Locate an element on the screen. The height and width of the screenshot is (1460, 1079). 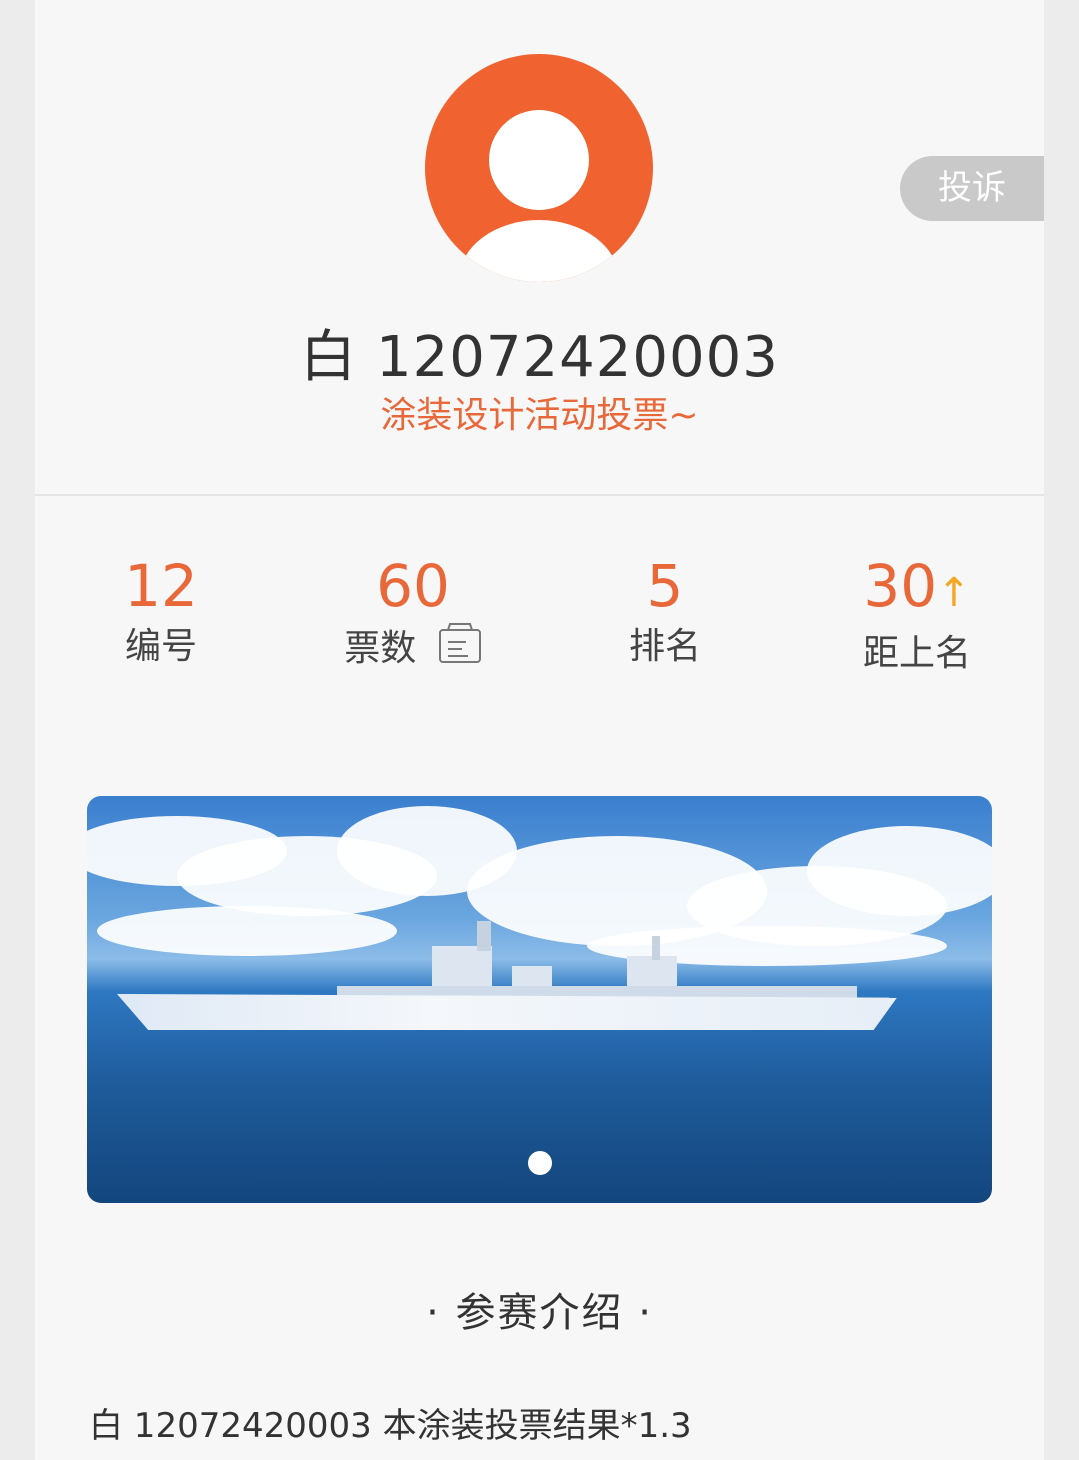
stat-gap-label: 距上名 is located at coordinates (916, 653).